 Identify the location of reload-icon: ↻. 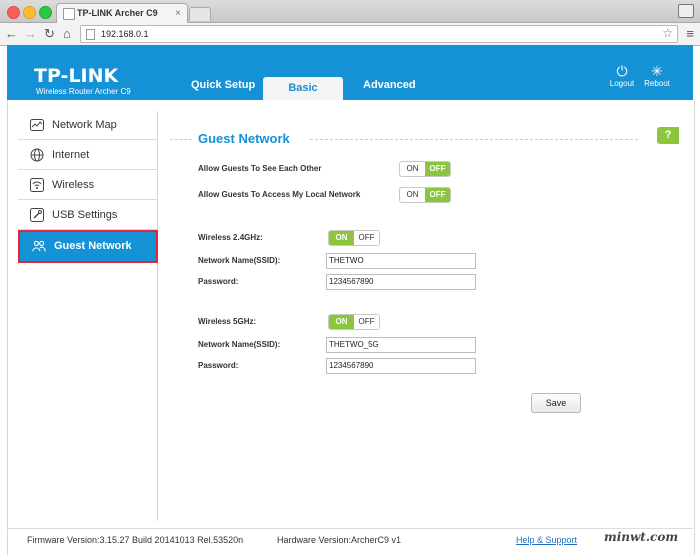
(49, 34).